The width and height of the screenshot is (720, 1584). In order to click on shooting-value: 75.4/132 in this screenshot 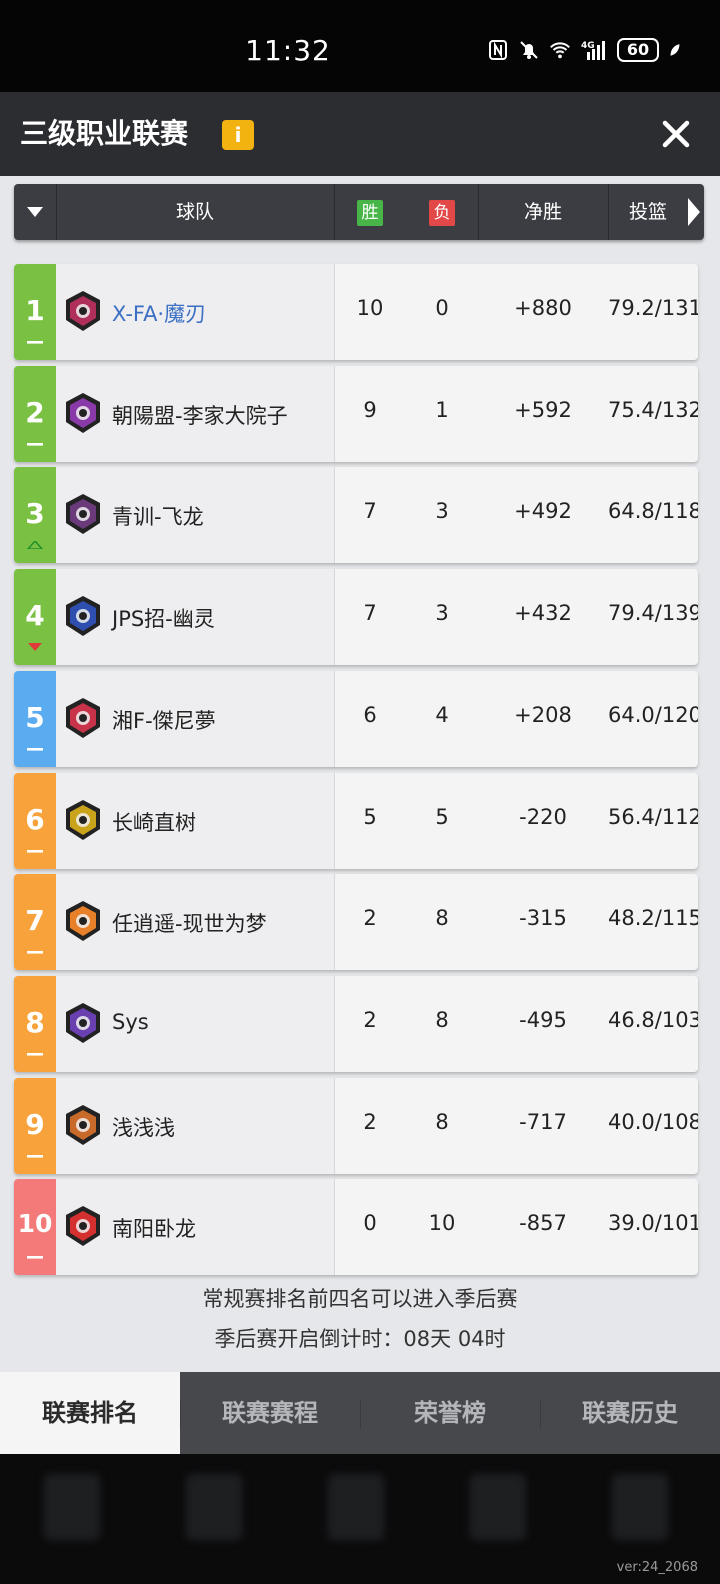, I will do `click(653, 409)`.